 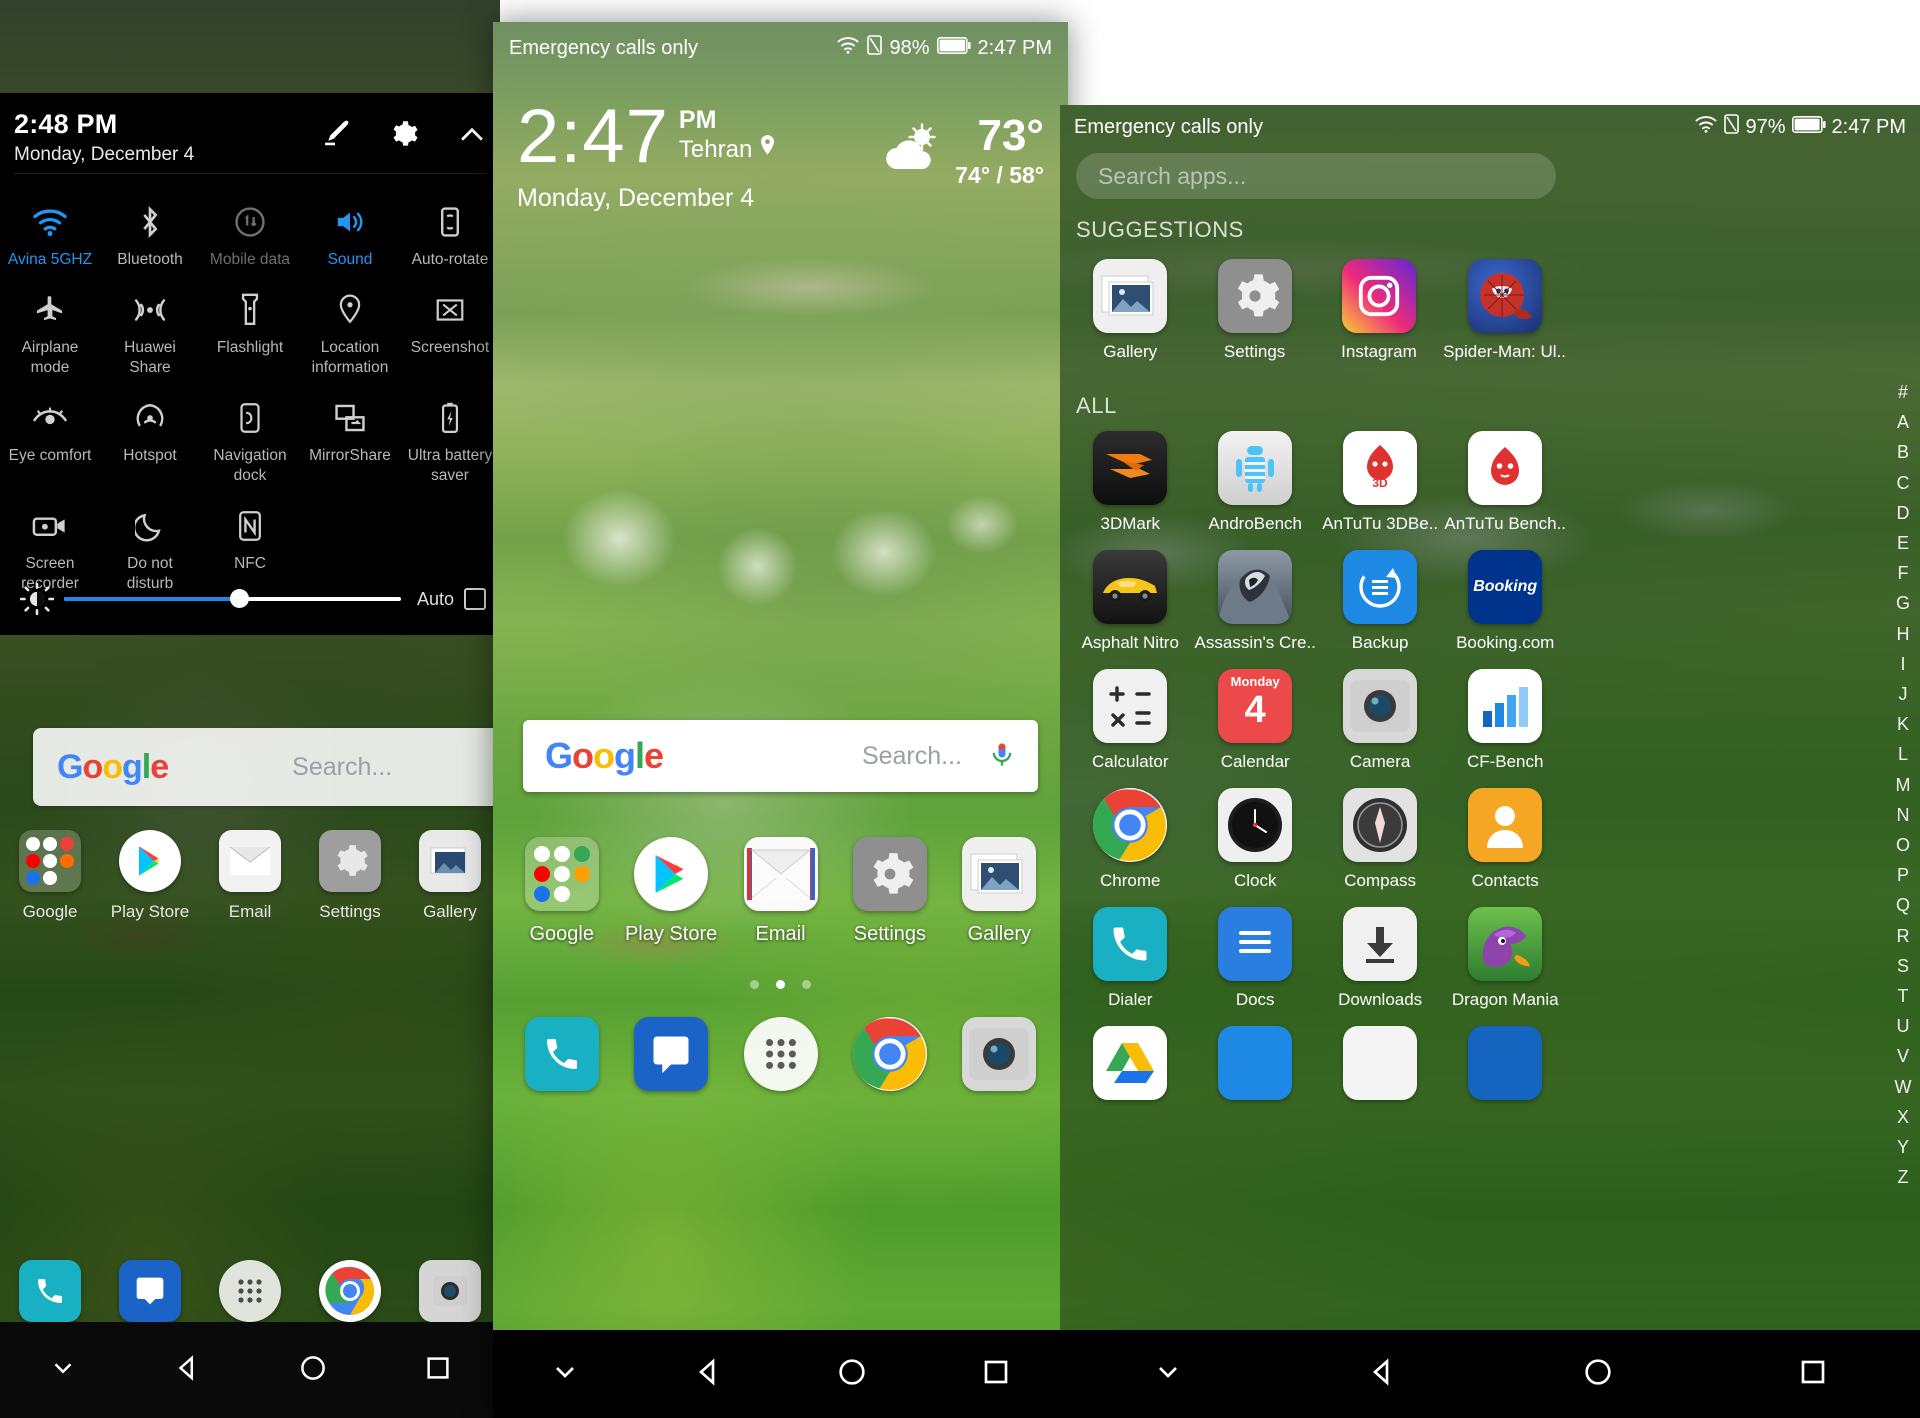 I want to click on alpha-index-letter: Q, so click(x=1903, y=905).